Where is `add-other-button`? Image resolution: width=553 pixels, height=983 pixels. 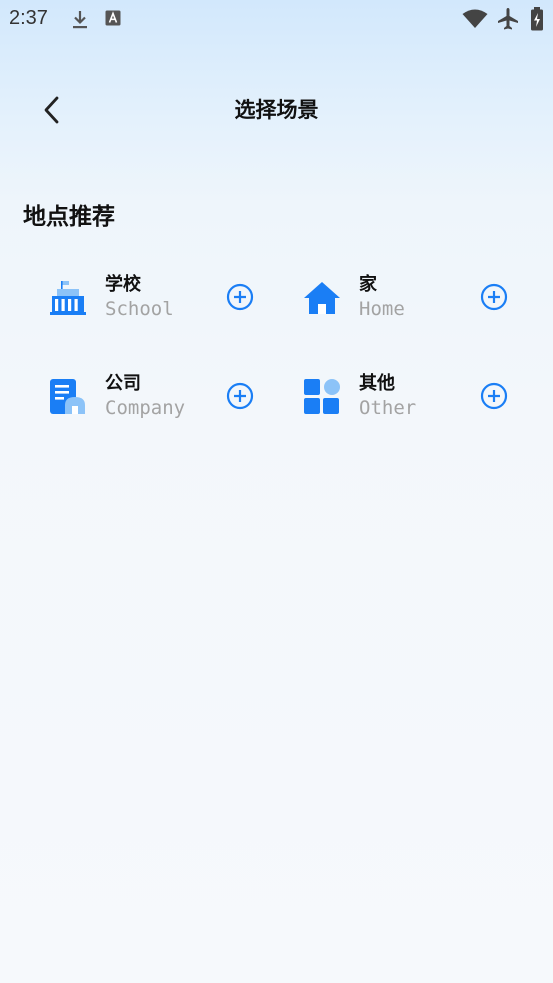
add-other-button is located at coordinates (494, 396).